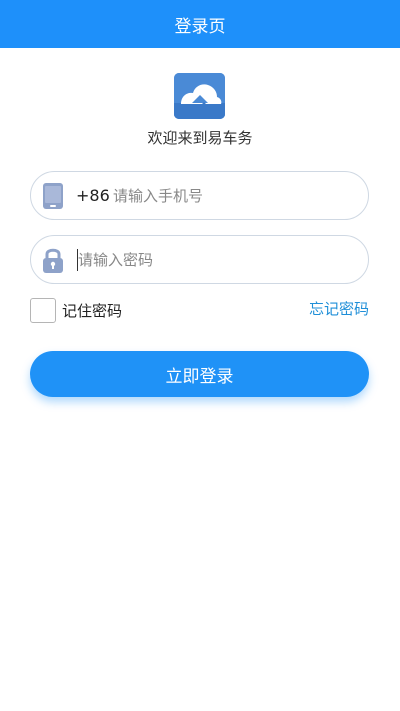 This screenshot has width=400, height=711. I want to click on password-input, so click(208, 260).